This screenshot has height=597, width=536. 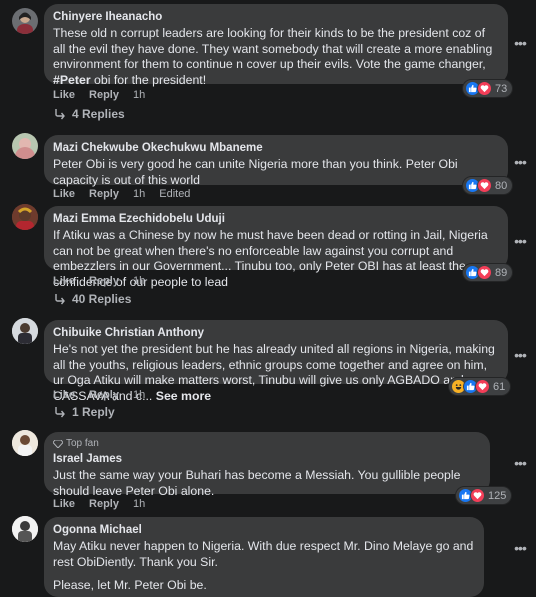 I want to click on comment-text-paragraph: Please, let Mr. Peter Obi be., so click(x=130, y=585).